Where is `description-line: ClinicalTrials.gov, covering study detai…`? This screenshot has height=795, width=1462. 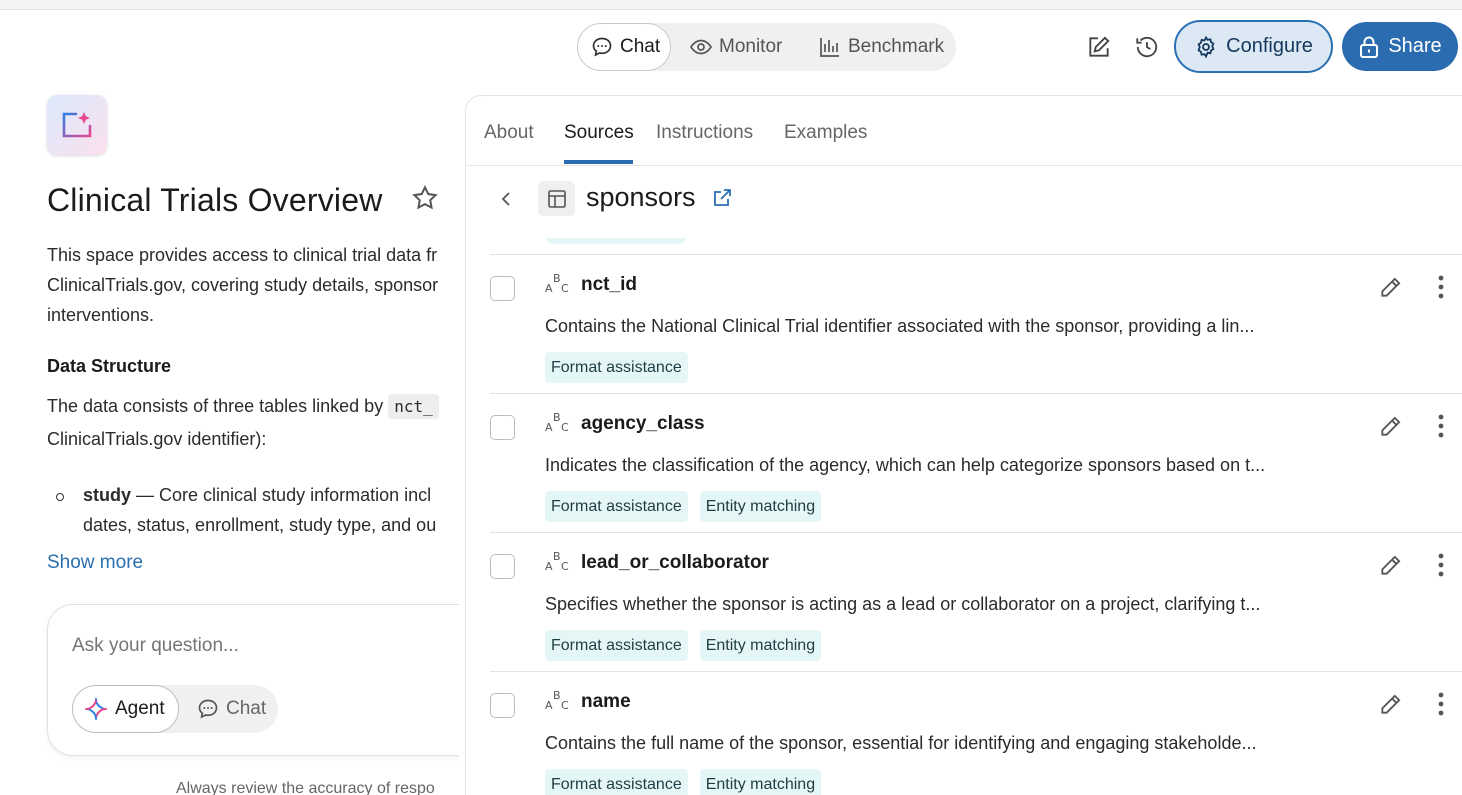 description-line: ClinicalTrials.gov, covering study detai… is located at coordinates (243, 285).